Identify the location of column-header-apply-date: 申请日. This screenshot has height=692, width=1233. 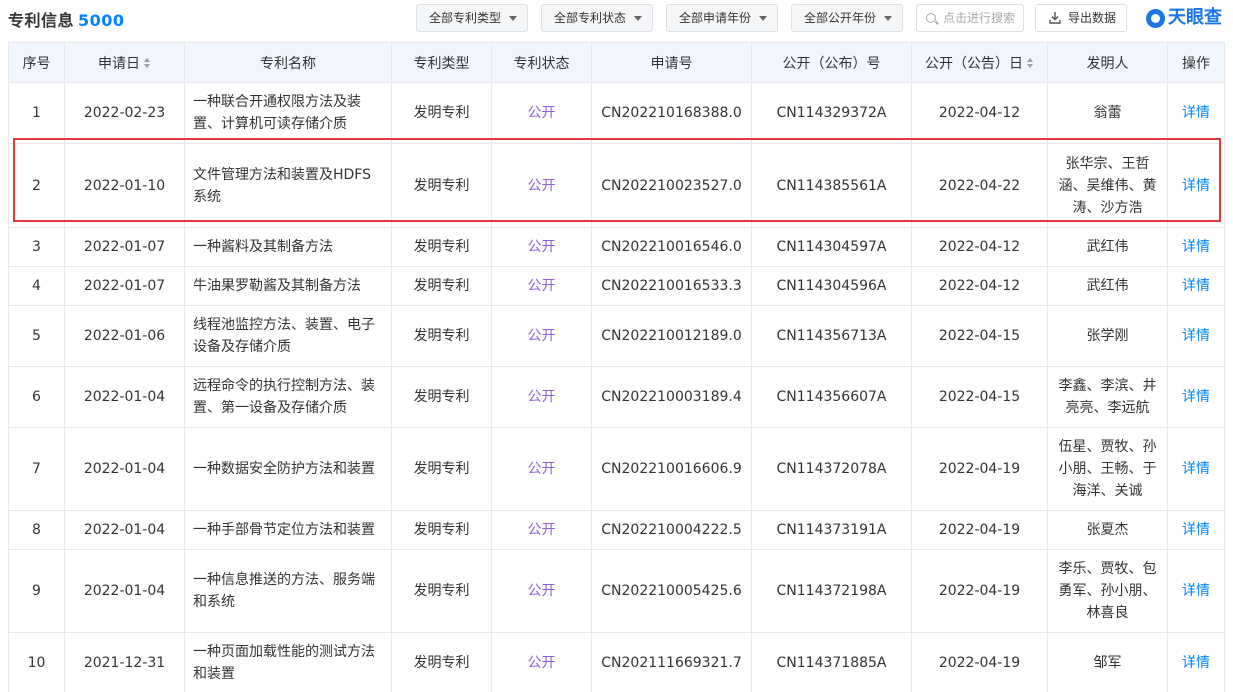
(124, 62).